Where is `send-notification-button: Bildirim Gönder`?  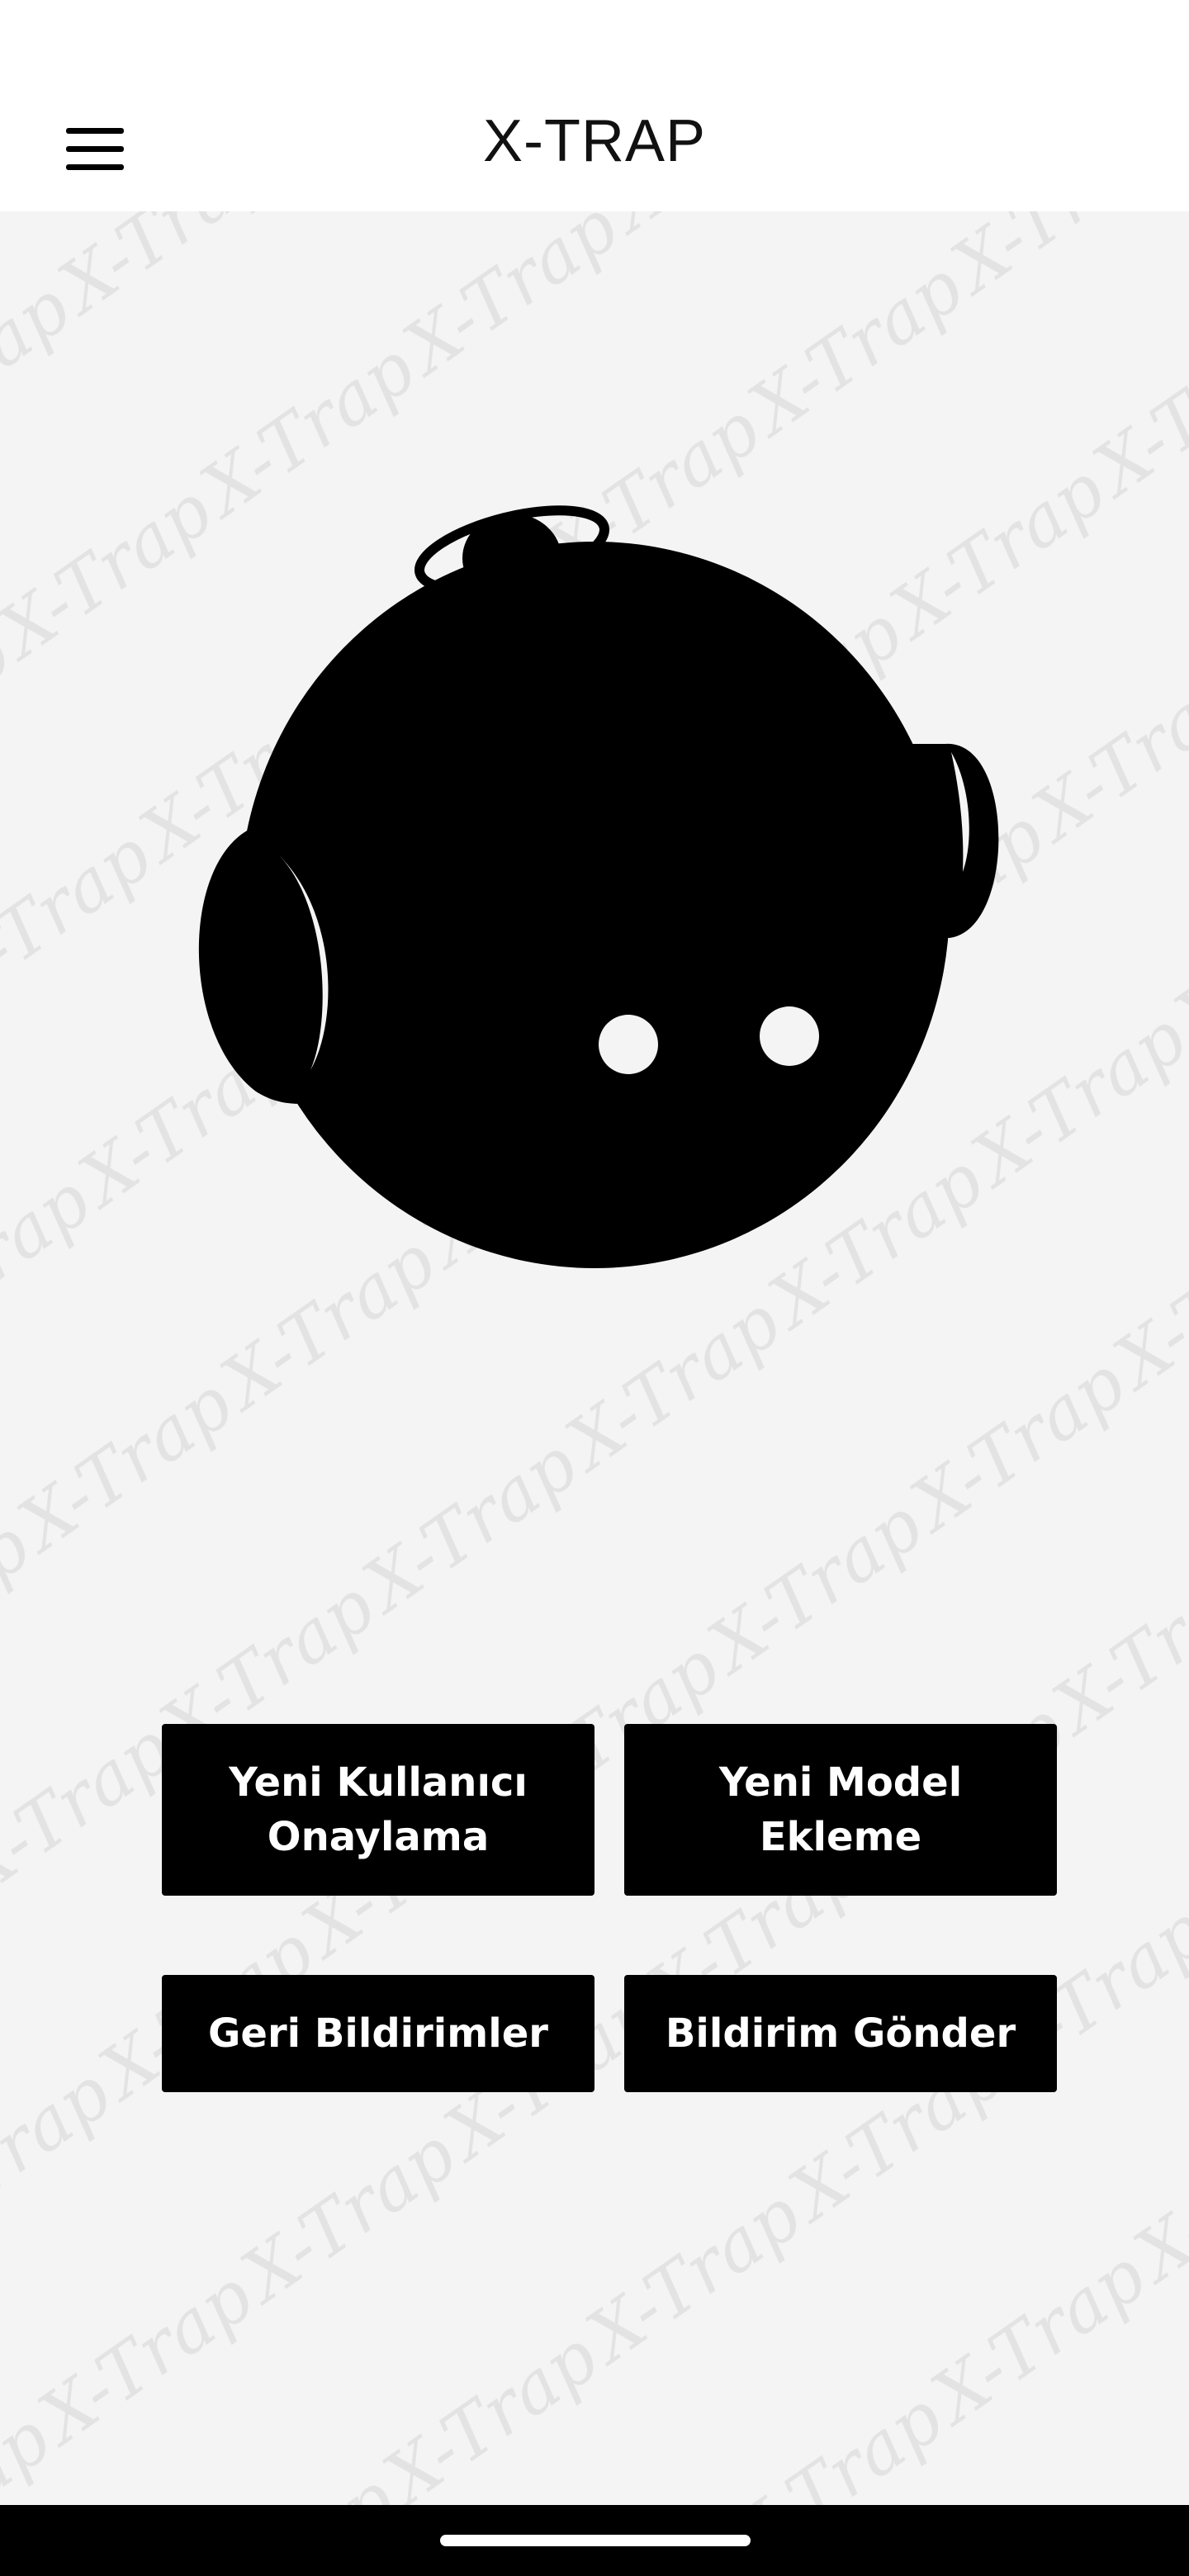
send-notification-button: Bildirim Gönder is located at coordinates (840, 2033).